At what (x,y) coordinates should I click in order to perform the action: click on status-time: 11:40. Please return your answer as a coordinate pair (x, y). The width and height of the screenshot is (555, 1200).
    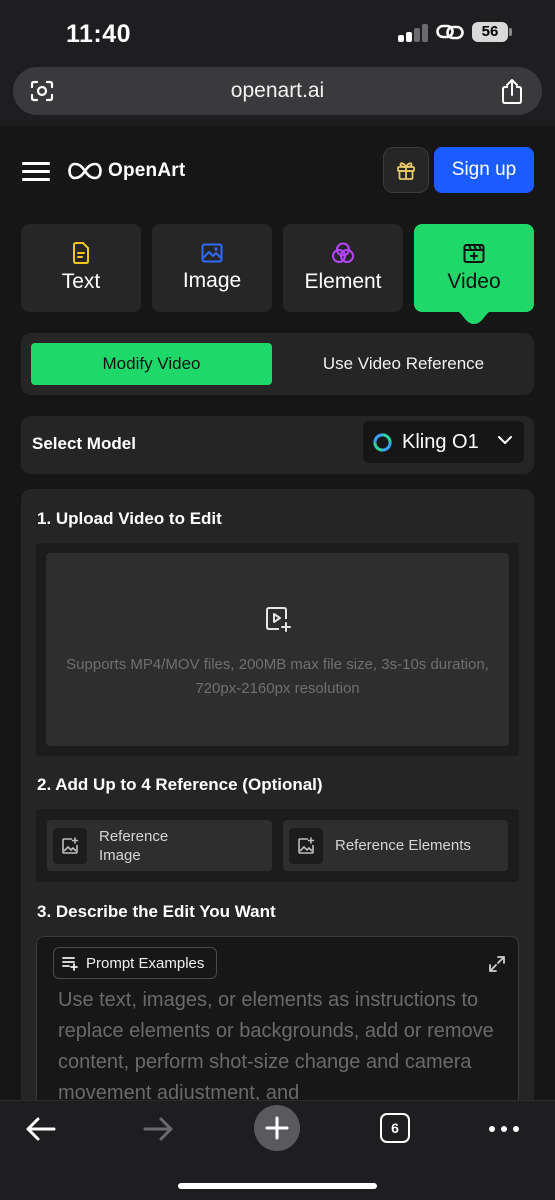
    Looking at the image, I should click on (99, 34).